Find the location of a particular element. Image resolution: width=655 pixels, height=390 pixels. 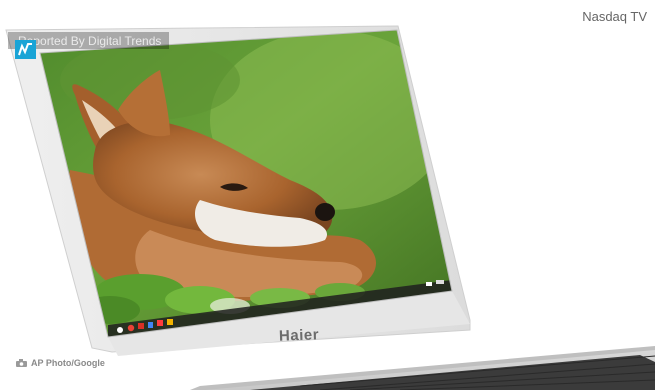

battery-icon is located at coordinates (440, 282).